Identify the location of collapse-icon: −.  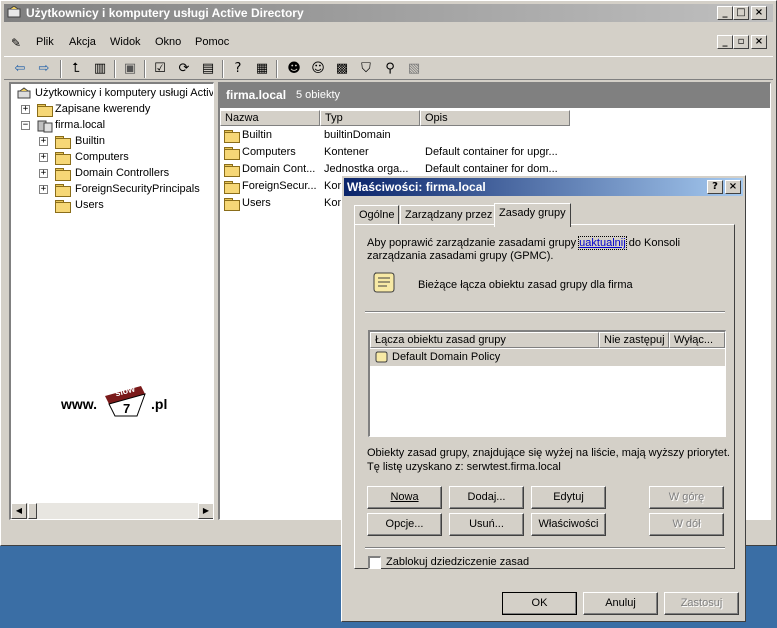
(25, 125).